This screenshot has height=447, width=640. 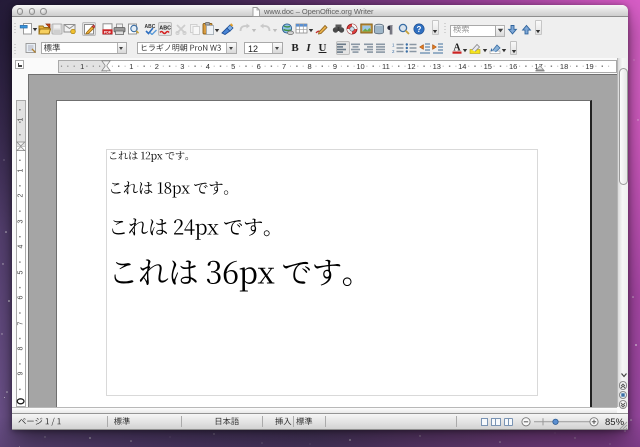 I want to click on svg-text: 2, so click(x=393, y=51).